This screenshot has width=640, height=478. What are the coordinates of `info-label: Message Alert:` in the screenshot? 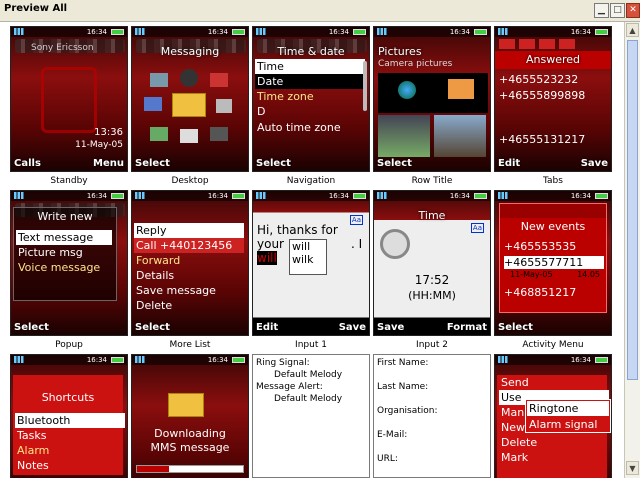 It's located at (289, 387).